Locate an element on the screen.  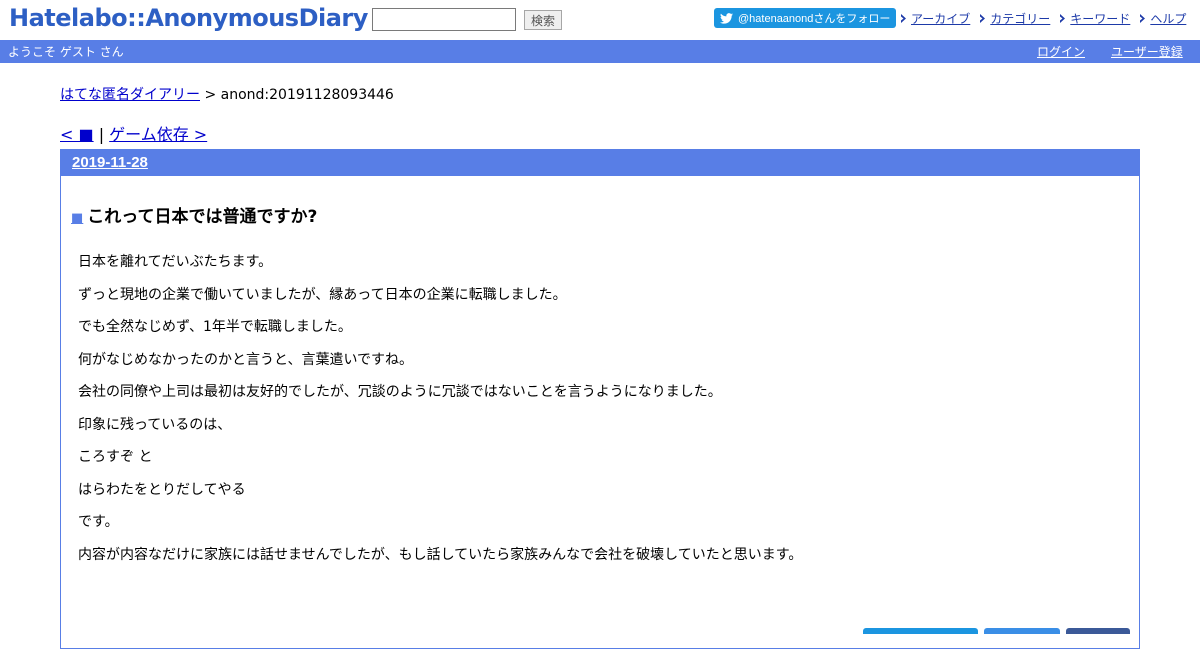
search-button: 検索 is located at coordinates (543, 20).